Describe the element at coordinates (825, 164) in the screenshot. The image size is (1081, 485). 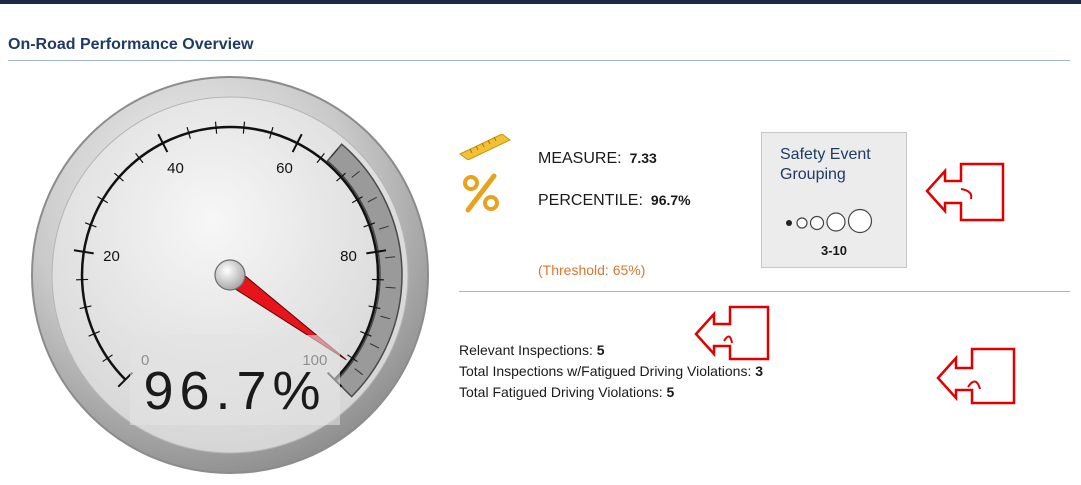
I see `safety-event-grouping-title: Safety Event Grouping` at that location.